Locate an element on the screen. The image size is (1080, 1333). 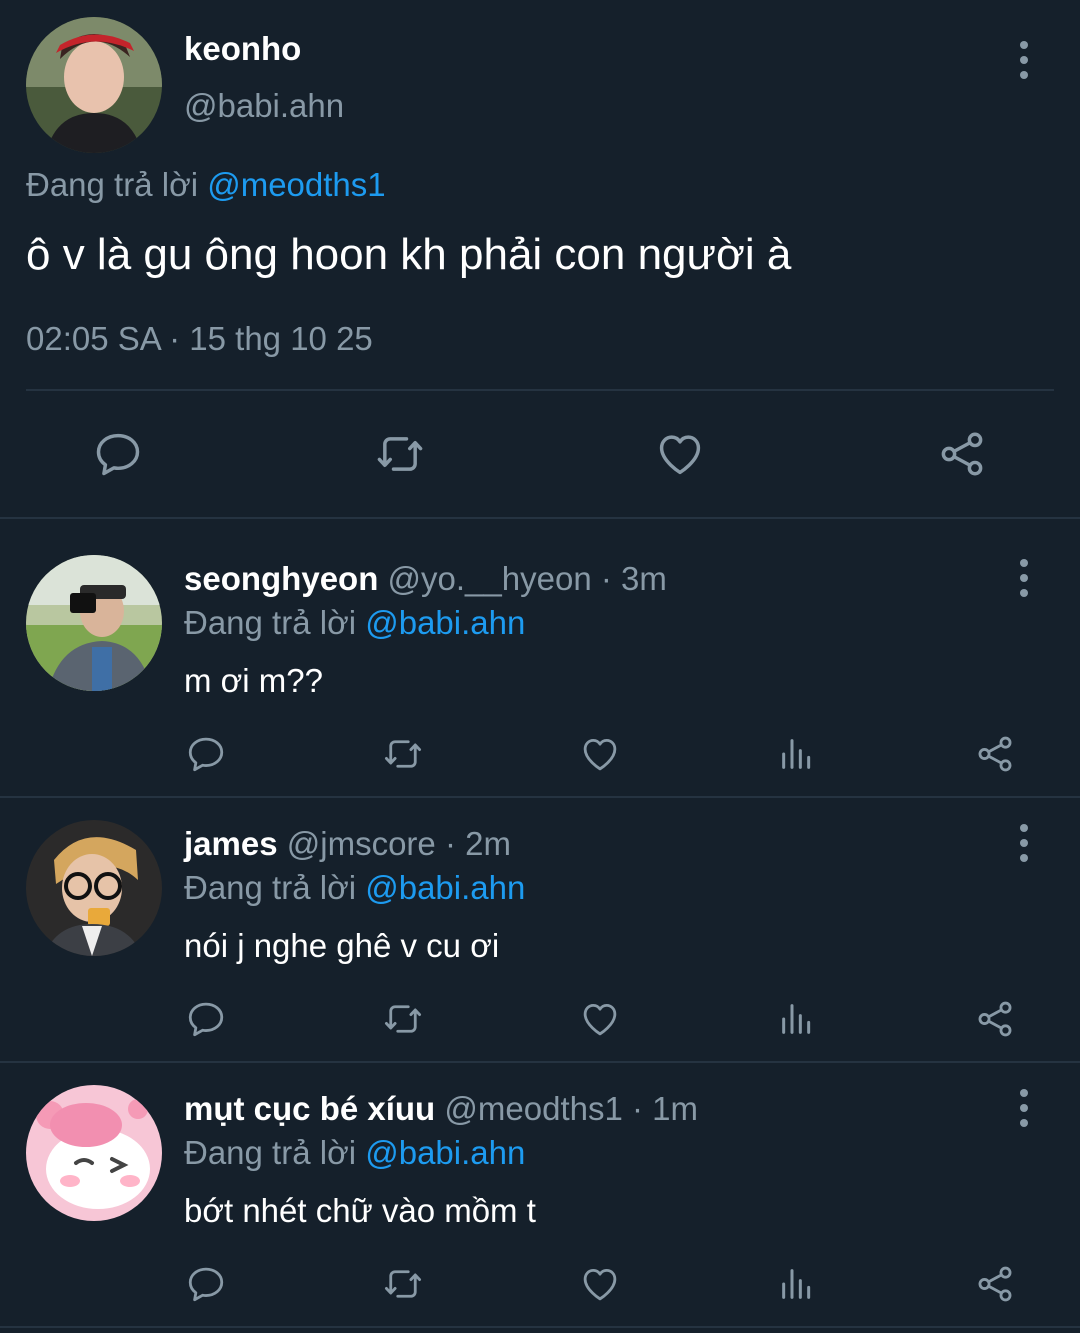
reply-header: mụt cục bé xíuu @meodths1 · 1m is located at coordinates (441, 1109).